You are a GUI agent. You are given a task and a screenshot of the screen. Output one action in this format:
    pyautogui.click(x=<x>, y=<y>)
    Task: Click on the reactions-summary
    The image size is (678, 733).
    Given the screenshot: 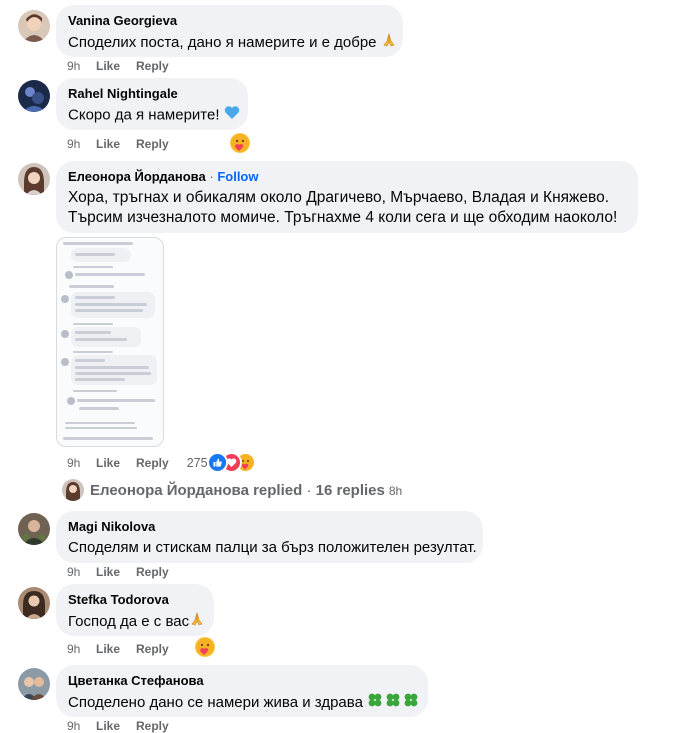 What is the action you would take?
    pyautogui.click(x=231, y=462)
    